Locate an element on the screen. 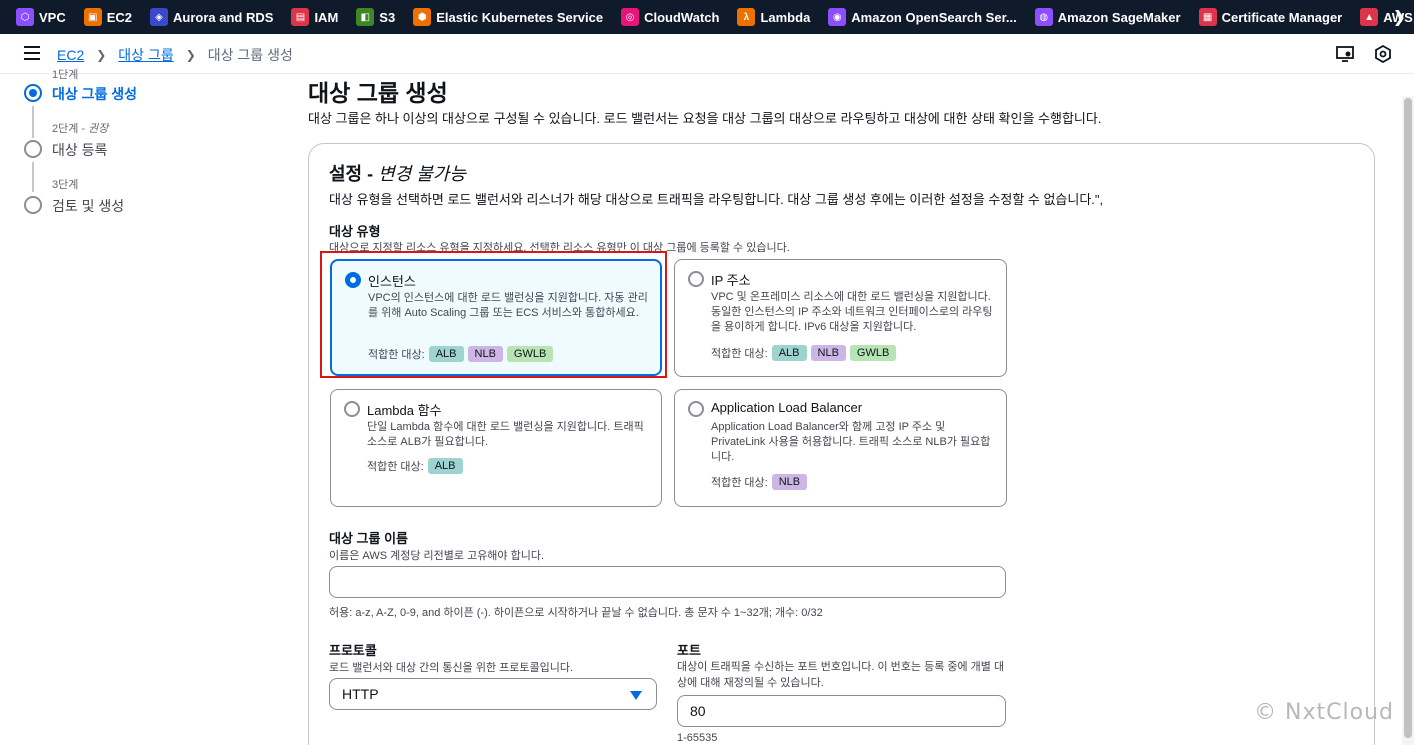 Image resolution: width=1414 pixels, height=745 pixels. breadcrumb: EC2 ❯ 대상 그룹 ❯ 대상 그룹 생성 is located at coordinates (175, 55).